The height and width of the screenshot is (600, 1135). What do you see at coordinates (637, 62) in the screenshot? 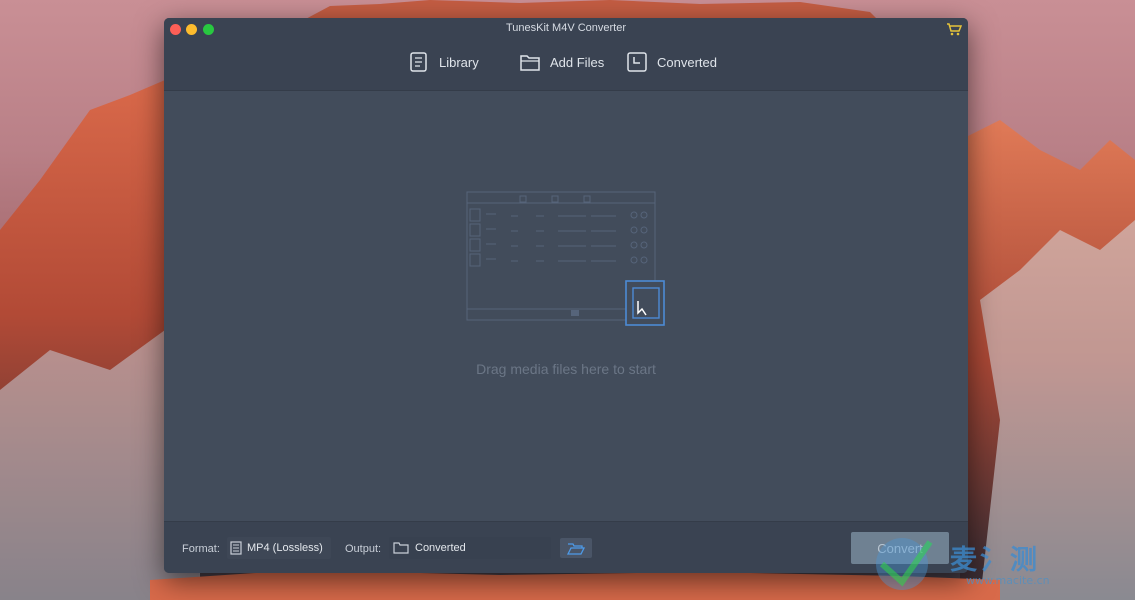
I see `history-icon` at bounding box center [637, 62].